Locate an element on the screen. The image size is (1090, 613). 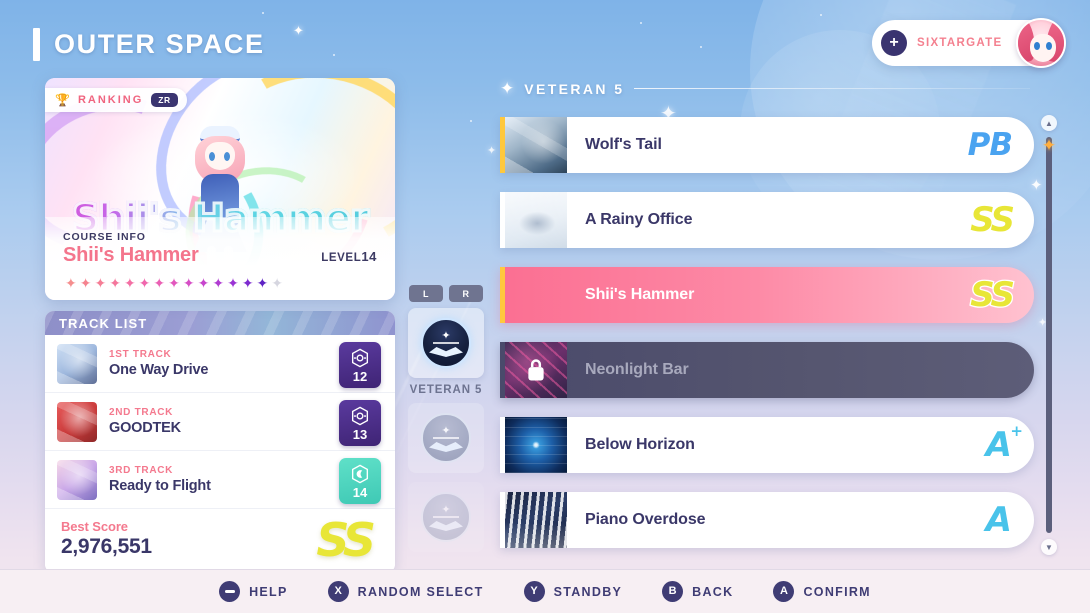
tier-item-active: ✦ is located at coordinates (446, 343).